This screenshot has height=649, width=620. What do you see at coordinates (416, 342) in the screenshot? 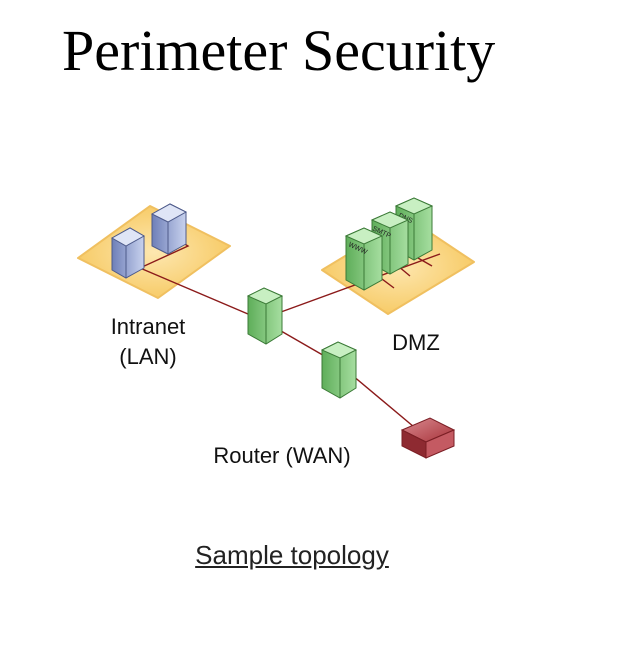
I see `dmz-label: DMZ` at bounding box center [416, 342].